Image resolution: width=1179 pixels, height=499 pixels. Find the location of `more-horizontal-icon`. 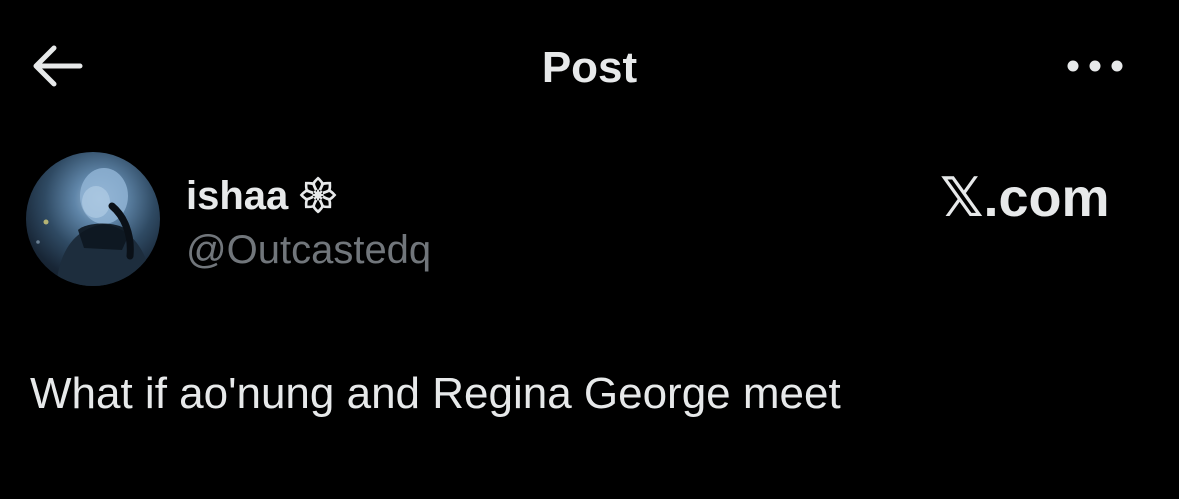

more-horizontal-icon is located at coordinates (1095, 68).